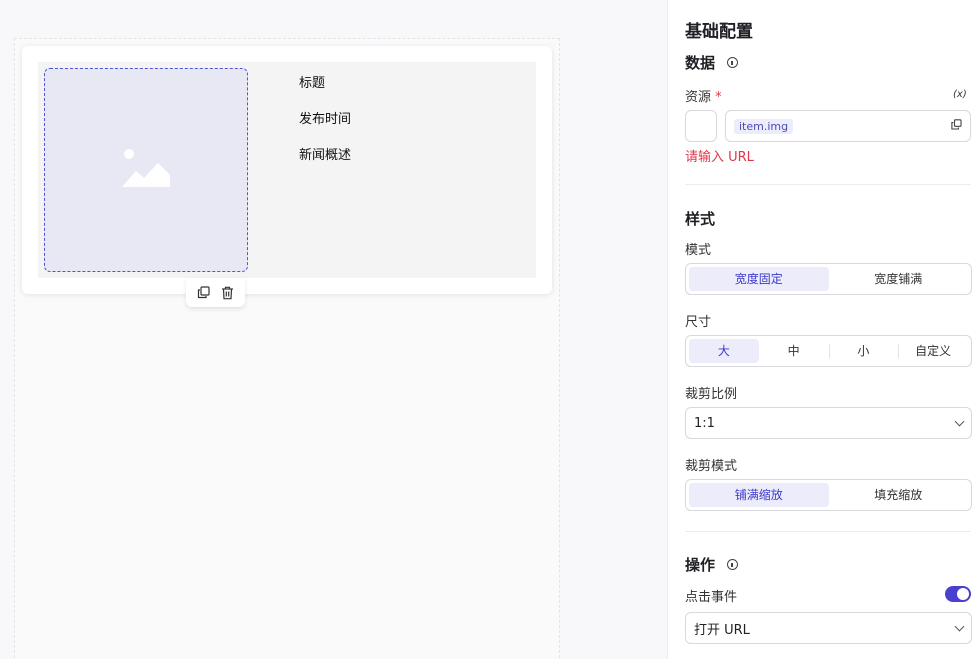  I want to click on crop-ratio-value: 1:1, so click(704, 423).